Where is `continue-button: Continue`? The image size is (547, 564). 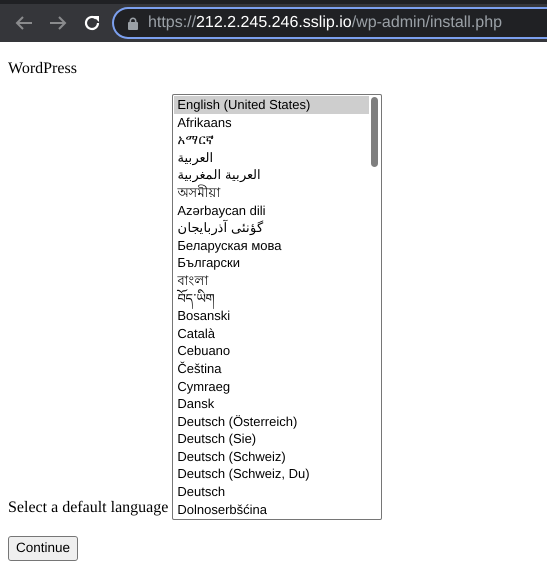
continue-button: Continue is located at coordinates (43, 548).